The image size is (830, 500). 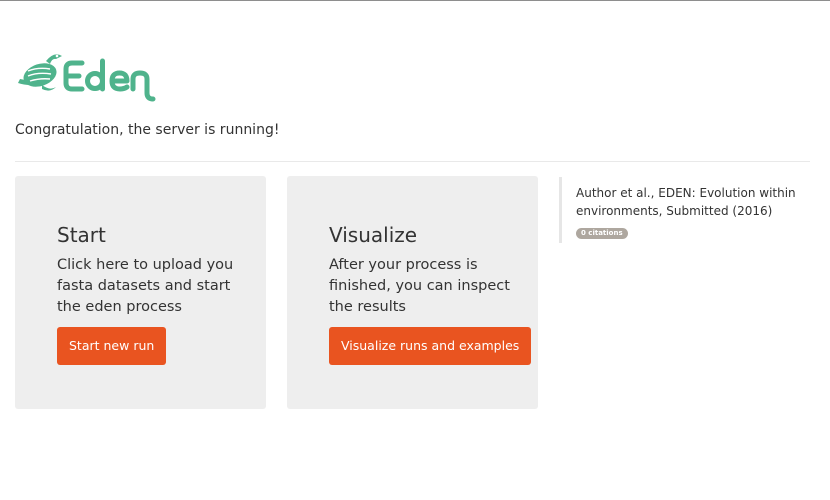 What do you see at coordinates (112, 346) in the screenshot?
I see `start-new-run-button: Start new run` at bounding box center [112, 346].